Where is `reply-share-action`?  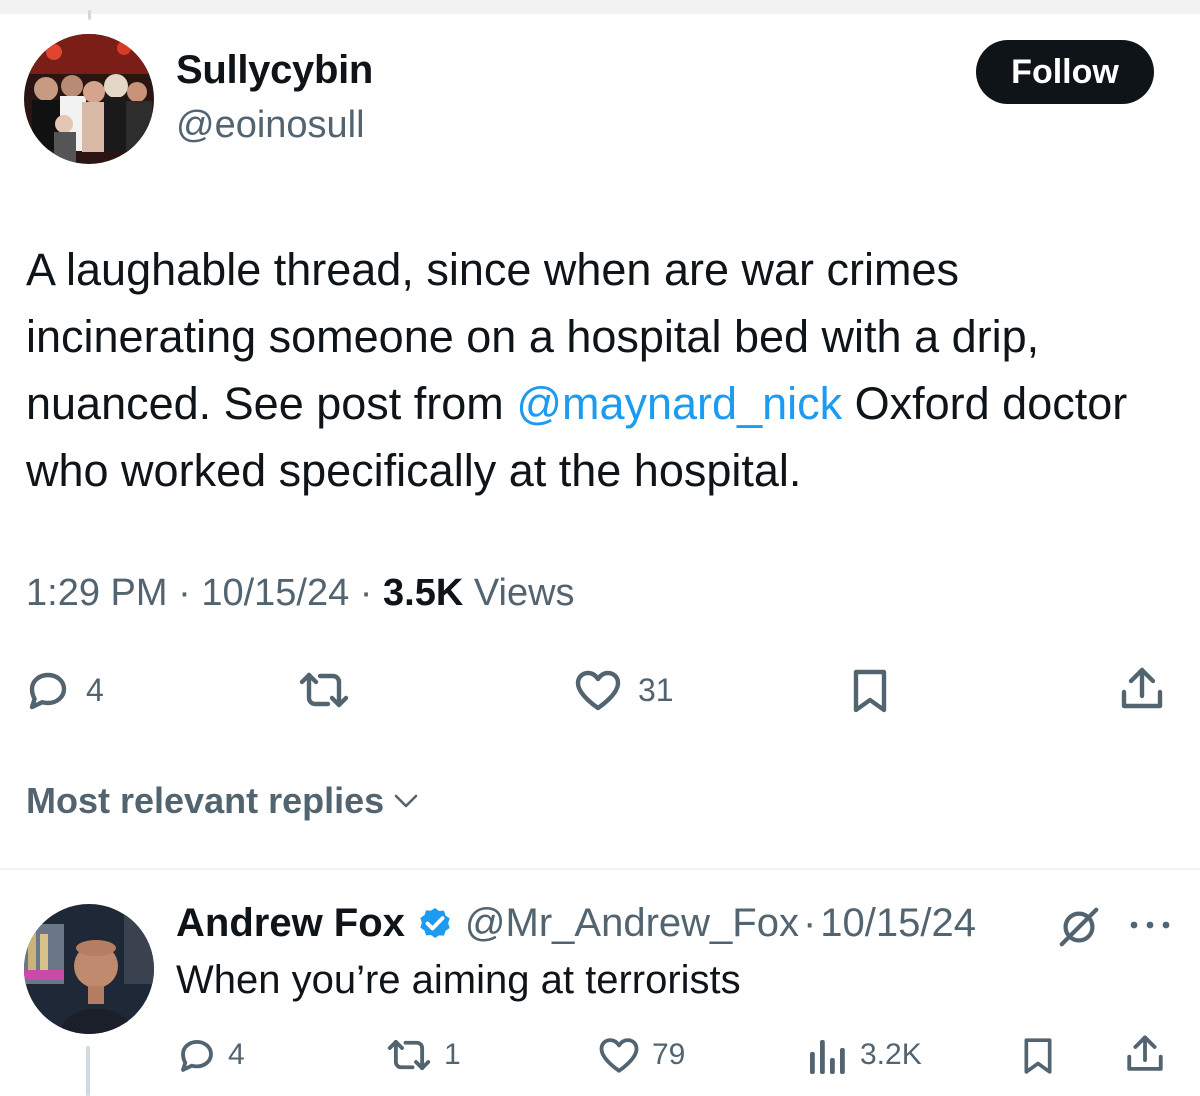 reply-share-action is located at coordinates (1145, 1054).